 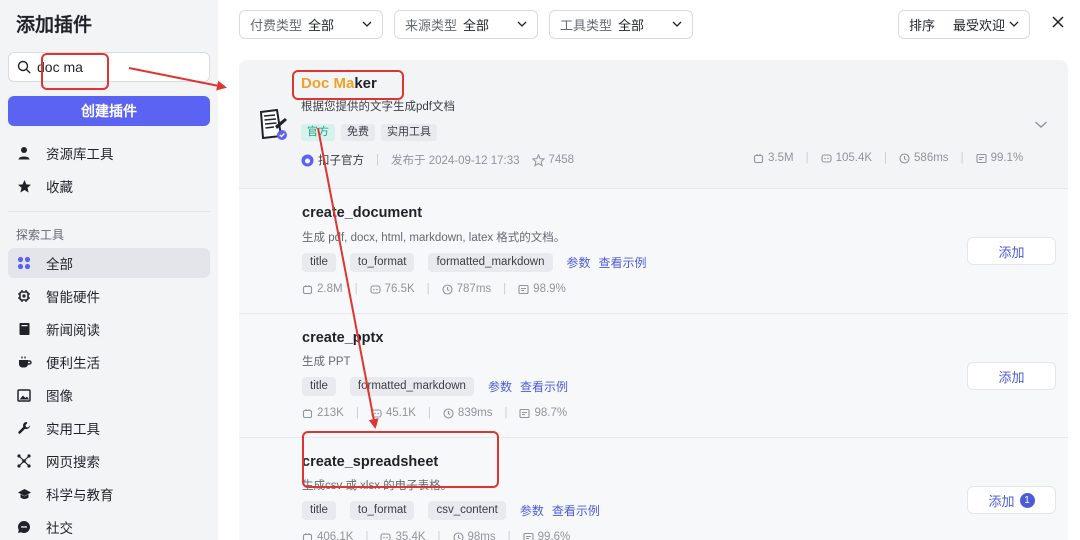 I want to click on grid-icon, so click(x=24, y=263).